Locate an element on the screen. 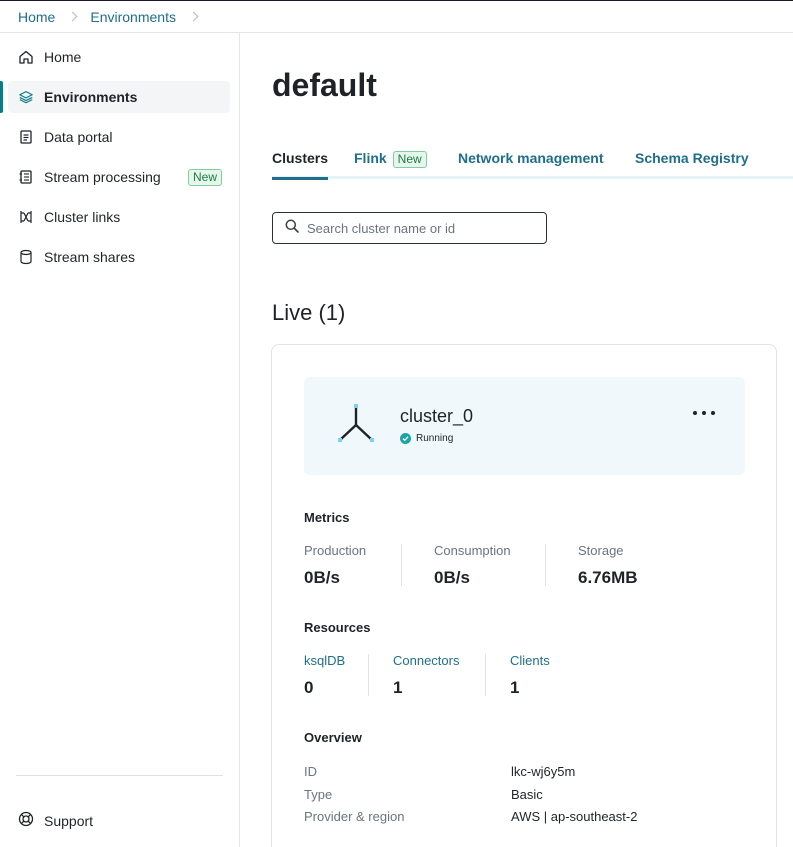  overview-row-id: ID lkc-wj6y5m is located at coordinates (524, 773).